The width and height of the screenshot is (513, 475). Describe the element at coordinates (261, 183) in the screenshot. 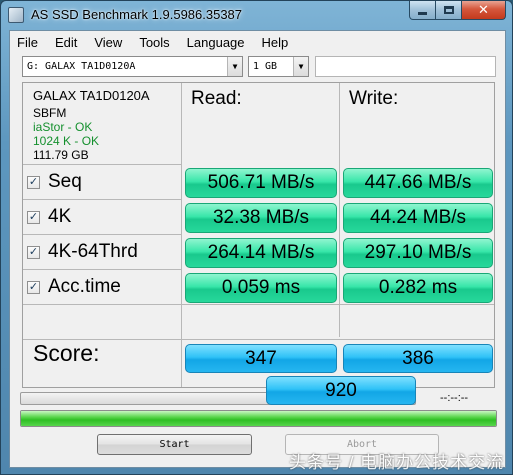

I see `seq-read-value: 506.71 MB/s` at that location.